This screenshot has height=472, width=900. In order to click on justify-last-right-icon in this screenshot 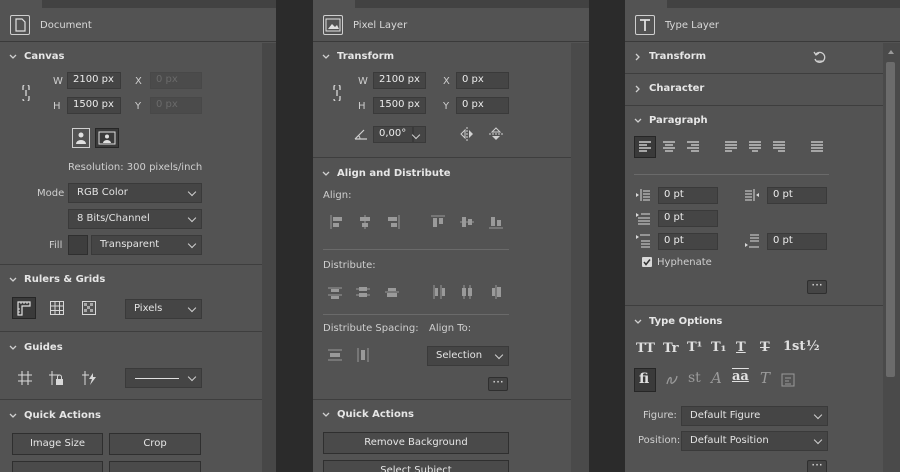, I will do `click(779, 147)`.